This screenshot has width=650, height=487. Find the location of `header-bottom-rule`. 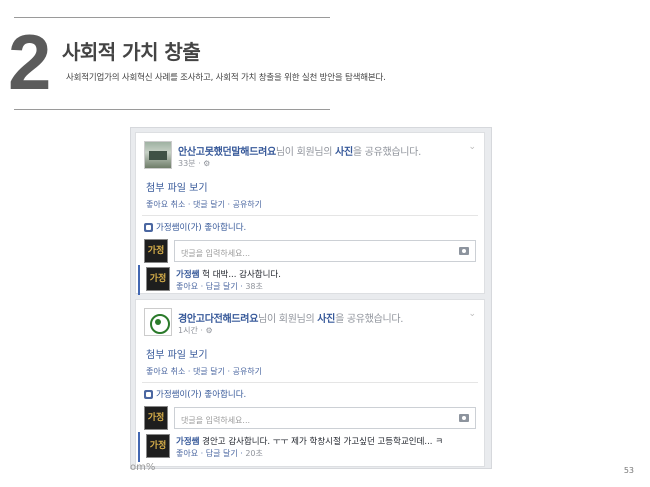

header-bottom-rule is located at coordinates (172, 109).